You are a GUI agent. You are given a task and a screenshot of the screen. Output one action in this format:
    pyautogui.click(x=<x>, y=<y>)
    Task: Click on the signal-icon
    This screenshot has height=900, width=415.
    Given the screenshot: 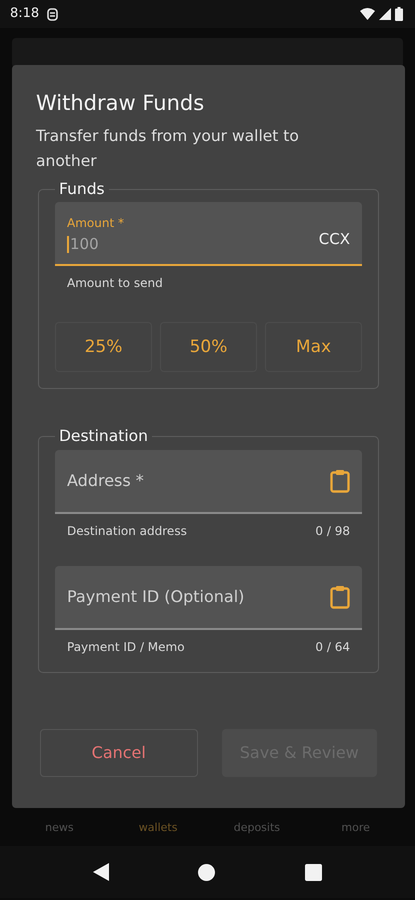 What is the action you would take?
    pyautogui.click(x=385, y=14)
    